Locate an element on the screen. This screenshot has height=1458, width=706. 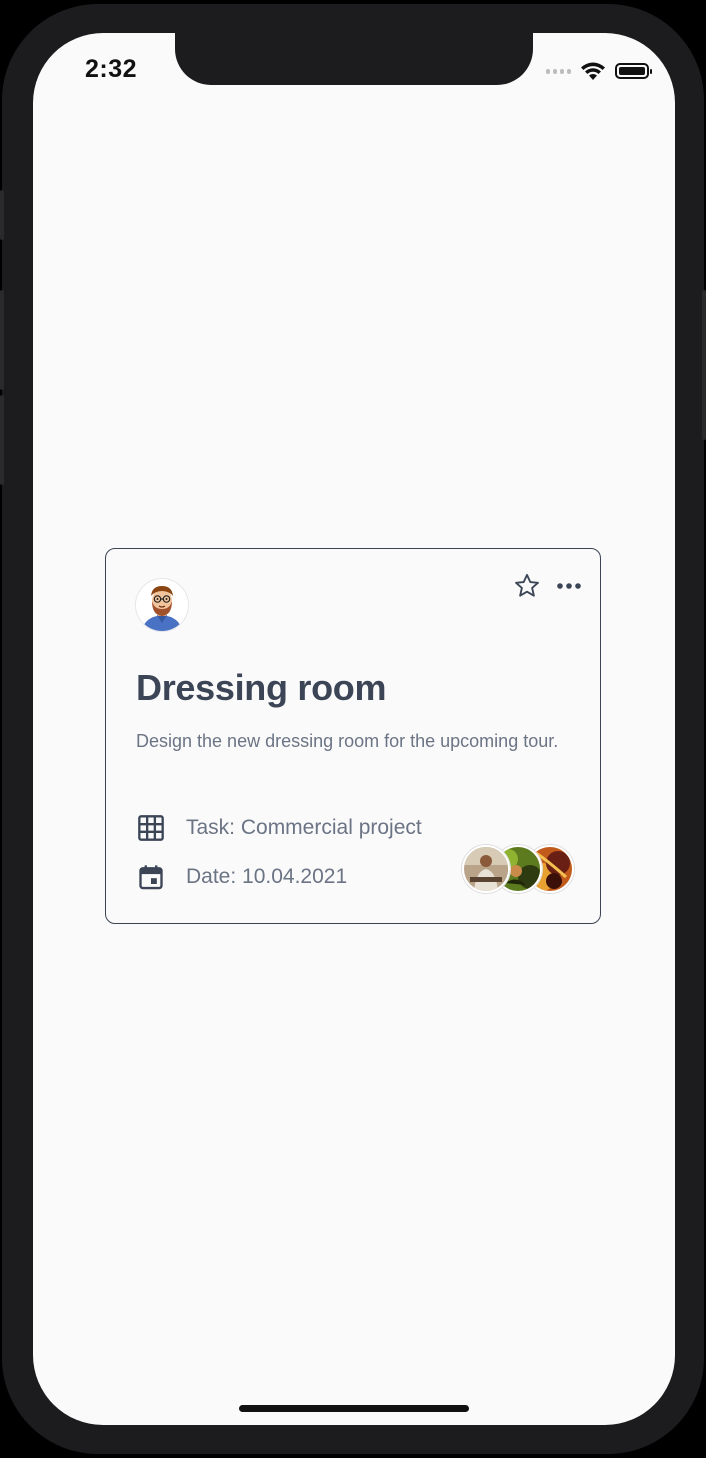
volume-up-button is located at coordinates (2, 340).